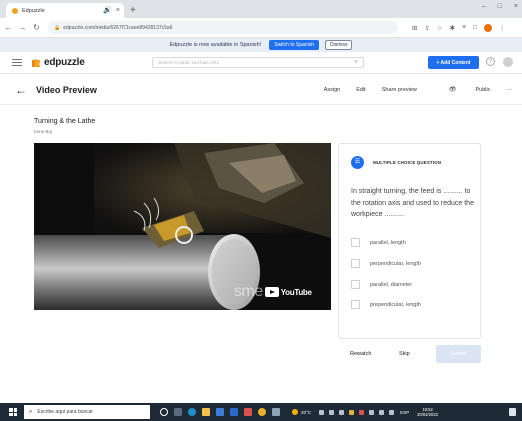  Describe the element at coordinates (392, 412) in the screenshot. I see `volume-icon` at that location.